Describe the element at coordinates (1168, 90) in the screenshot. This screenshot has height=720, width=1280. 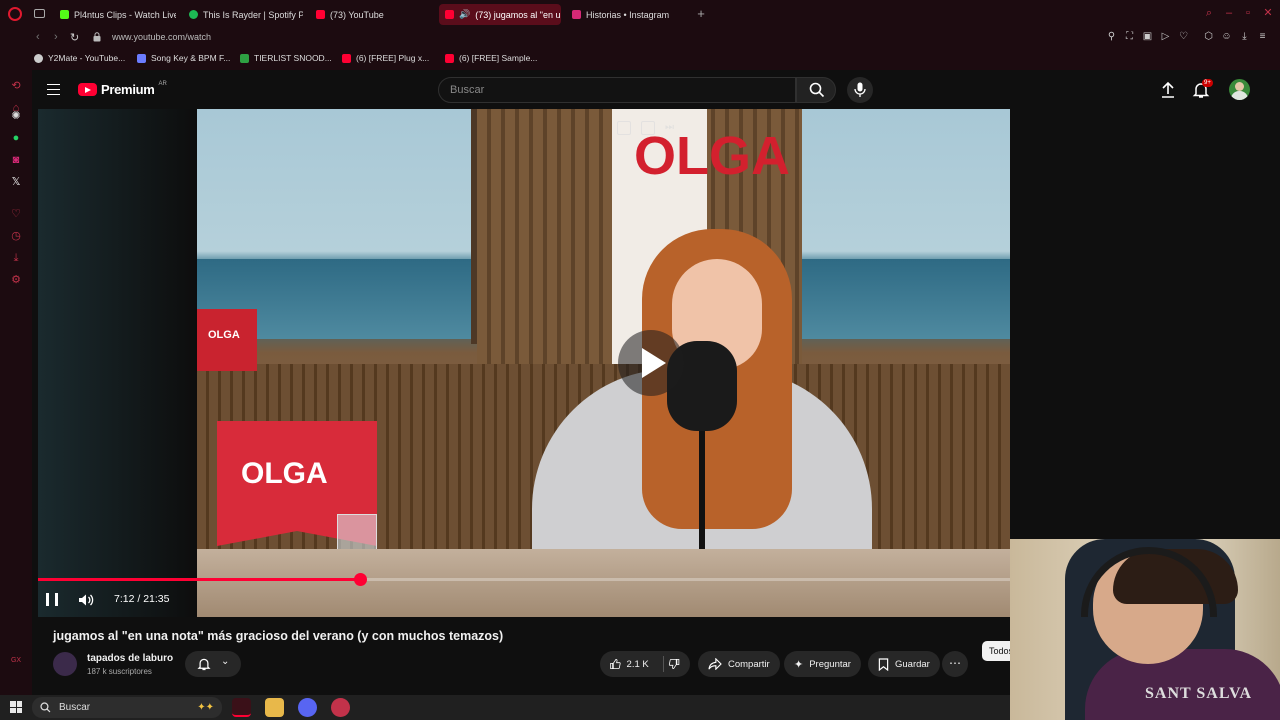
I see `upload-icon` at that location.